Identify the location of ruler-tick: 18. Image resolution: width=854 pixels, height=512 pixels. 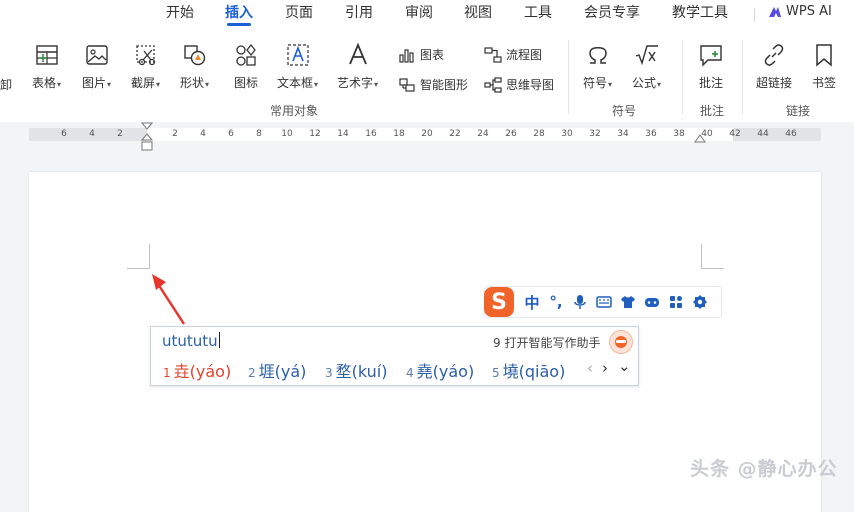
(399, 134).